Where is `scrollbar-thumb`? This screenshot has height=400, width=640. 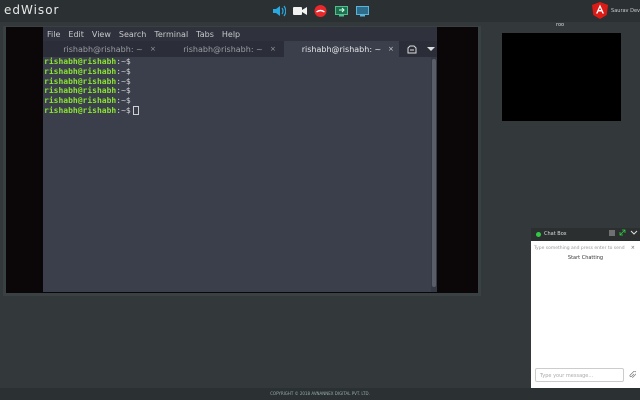 scrollbar-thumb is located at coordinates (434, 173).